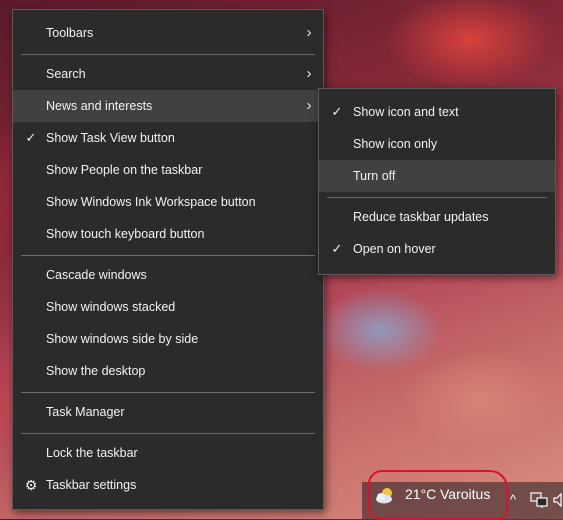 The height and width of the screenshot is (520, 563). Describe the element at coordinates (168, 74) in the screenshot. I see `menu-item-search: Search ›` at that location.